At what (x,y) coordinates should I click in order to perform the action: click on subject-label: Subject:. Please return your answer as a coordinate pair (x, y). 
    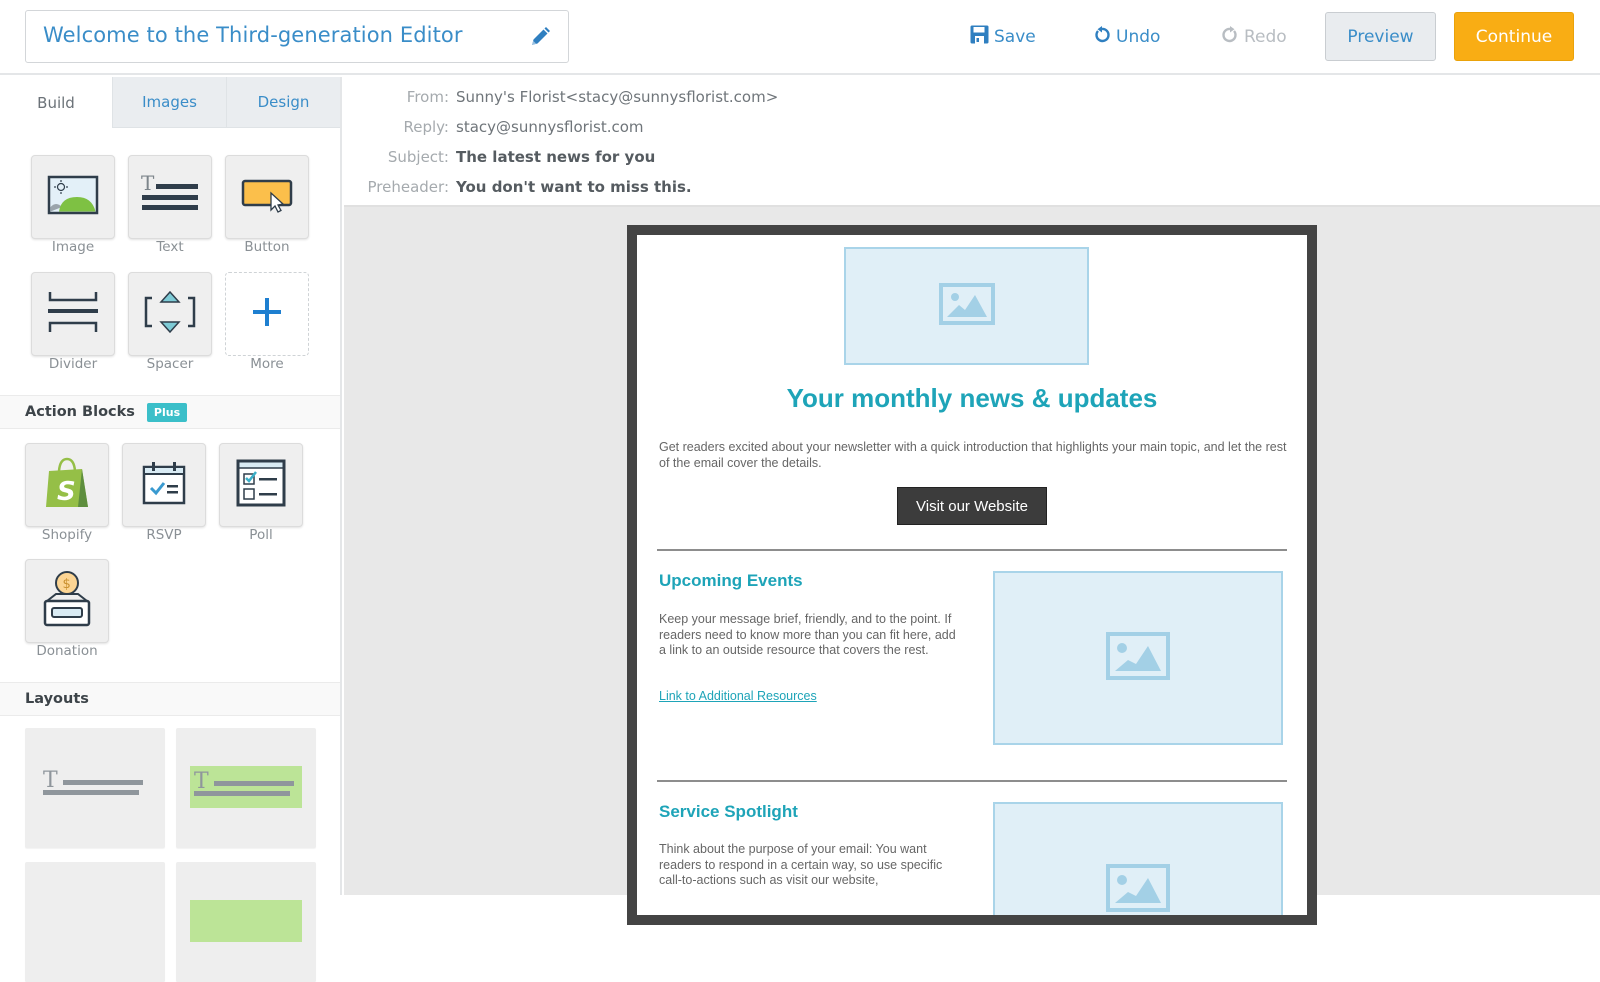
    Looking at the image, I should click on (418, 157).